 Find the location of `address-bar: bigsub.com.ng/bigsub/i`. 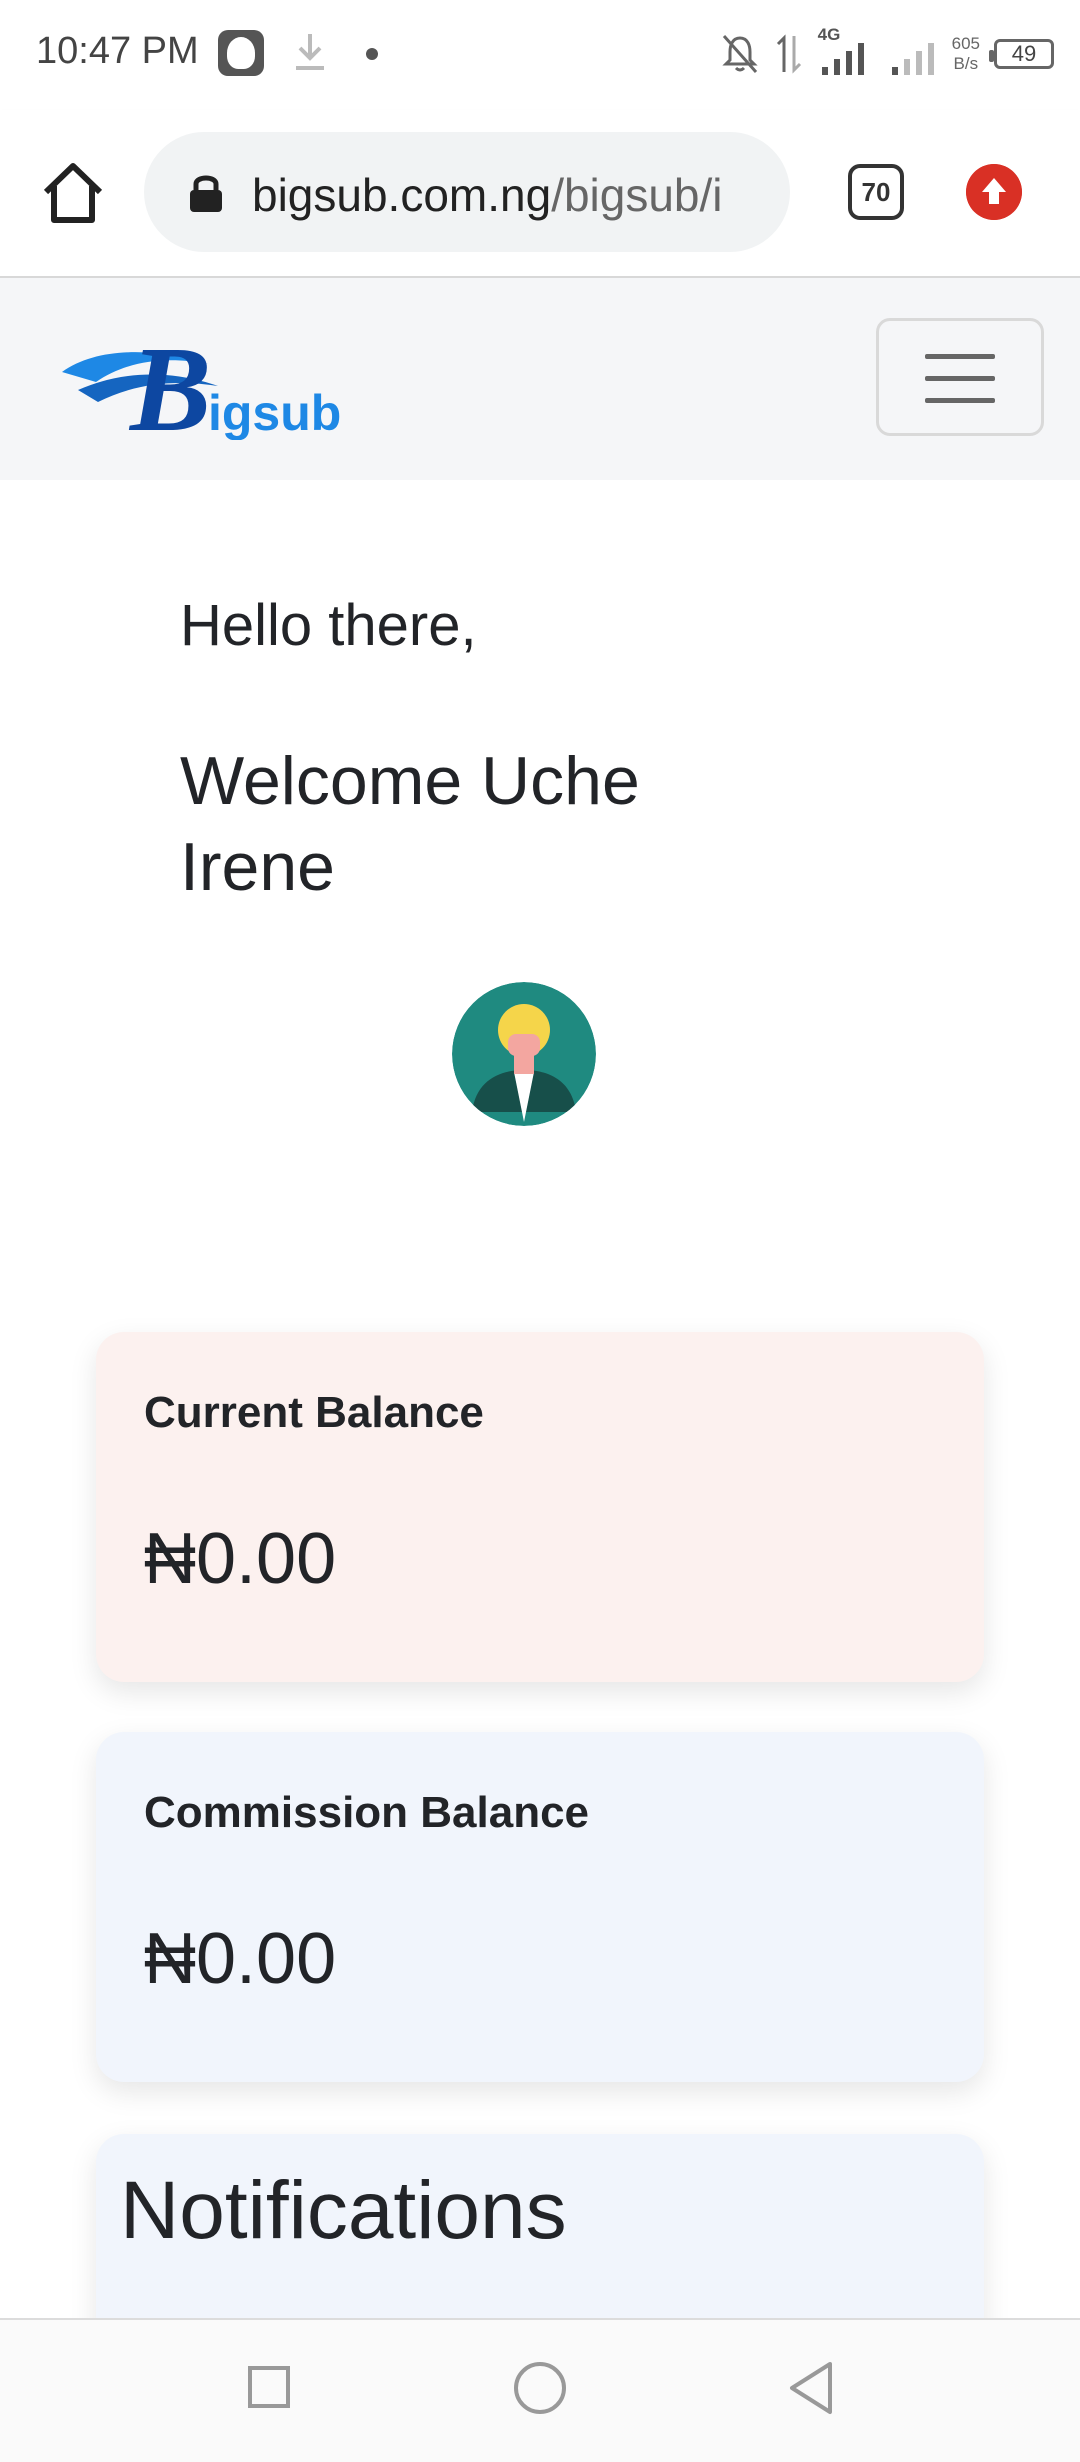

address-bar: bigsub.com.ng/bigsub/i is located at coordinates (467, 192).